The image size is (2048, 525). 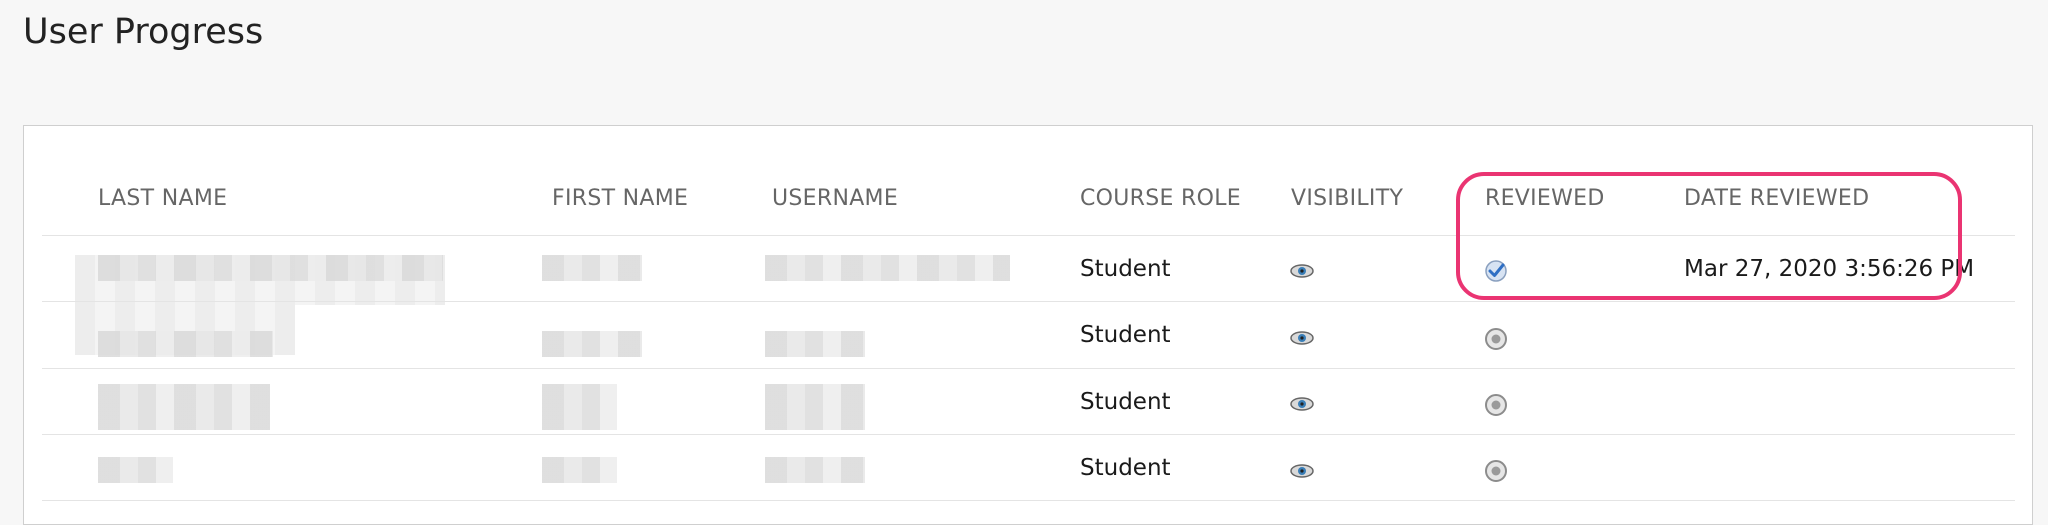 What do you see at coordinates (1160, 198) in the screenshot?
I see `header-course-role: COURSE ROLE` at bounding box center [1160, 198].